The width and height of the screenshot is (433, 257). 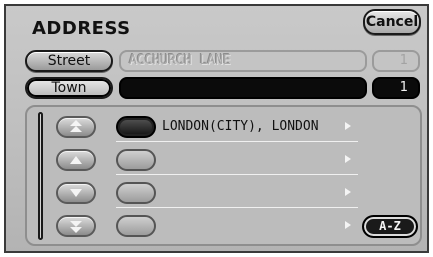 What do you see at coordinates (40, 176) in the screenshot?
I see `scrollbar` at bounding box center [40, 176].